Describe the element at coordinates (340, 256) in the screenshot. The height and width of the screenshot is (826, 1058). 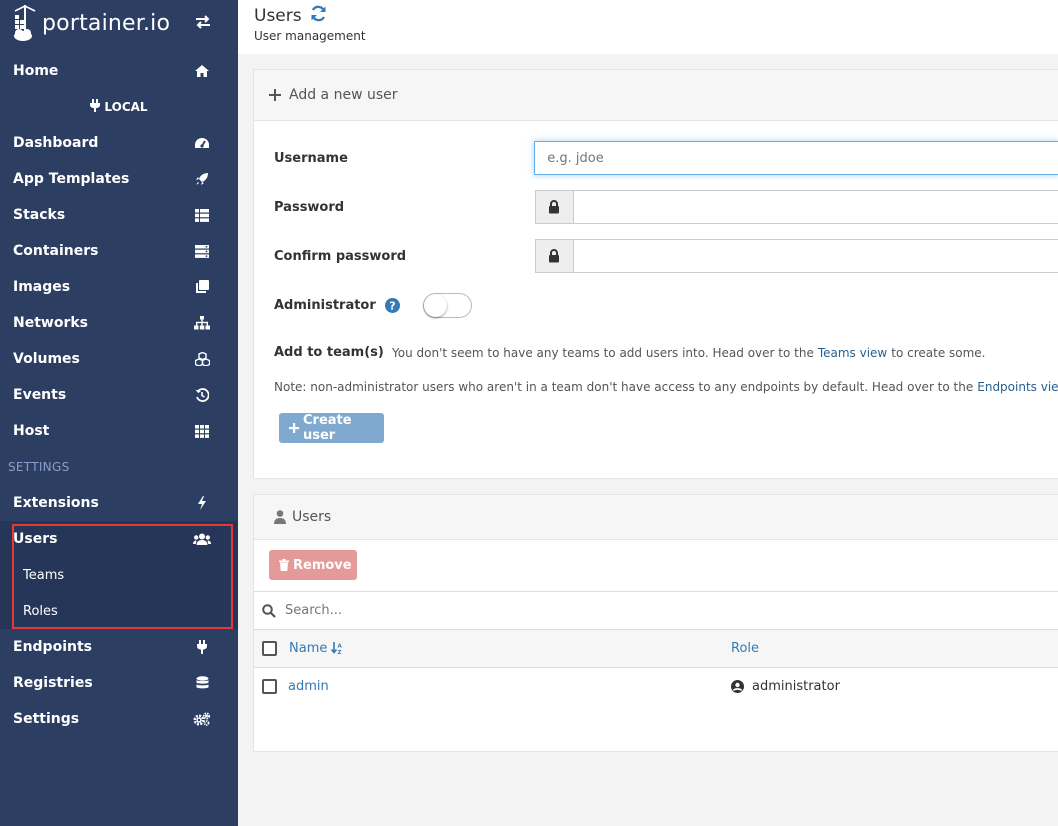
I see `confirm-password-label: Confirm password` at that location.